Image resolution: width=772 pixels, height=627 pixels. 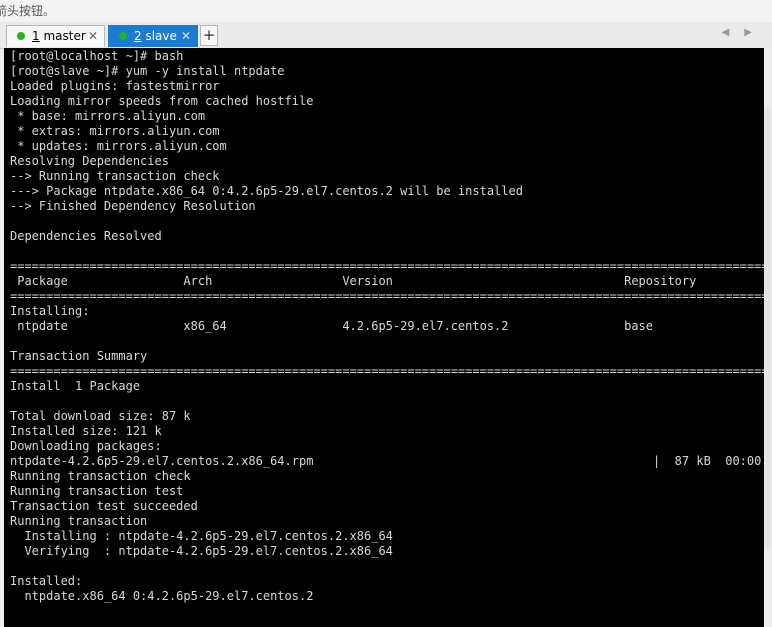 What do you see at coordinates (89, 161) in the screenshot?
I see `terminal-line: Resolving Dependencies` at bounding box center [89, 161].